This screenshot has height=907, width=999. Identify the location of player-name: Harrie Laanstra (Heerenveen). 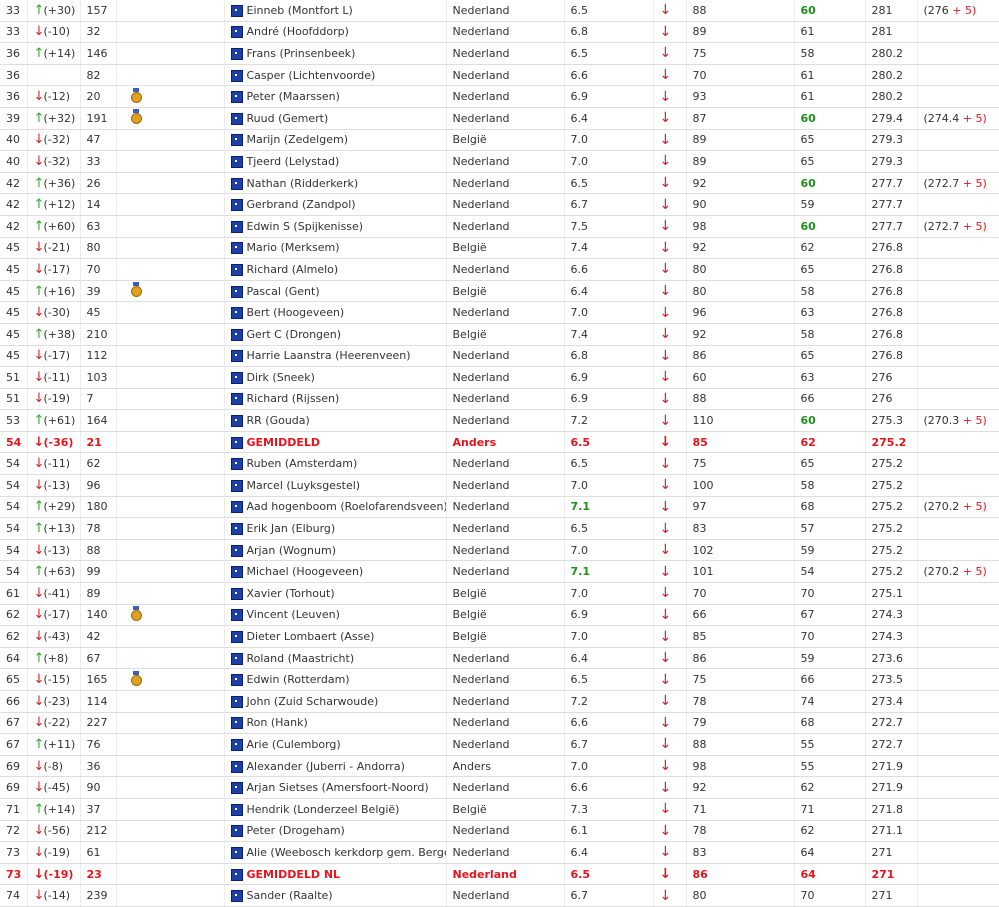
(329, 355).